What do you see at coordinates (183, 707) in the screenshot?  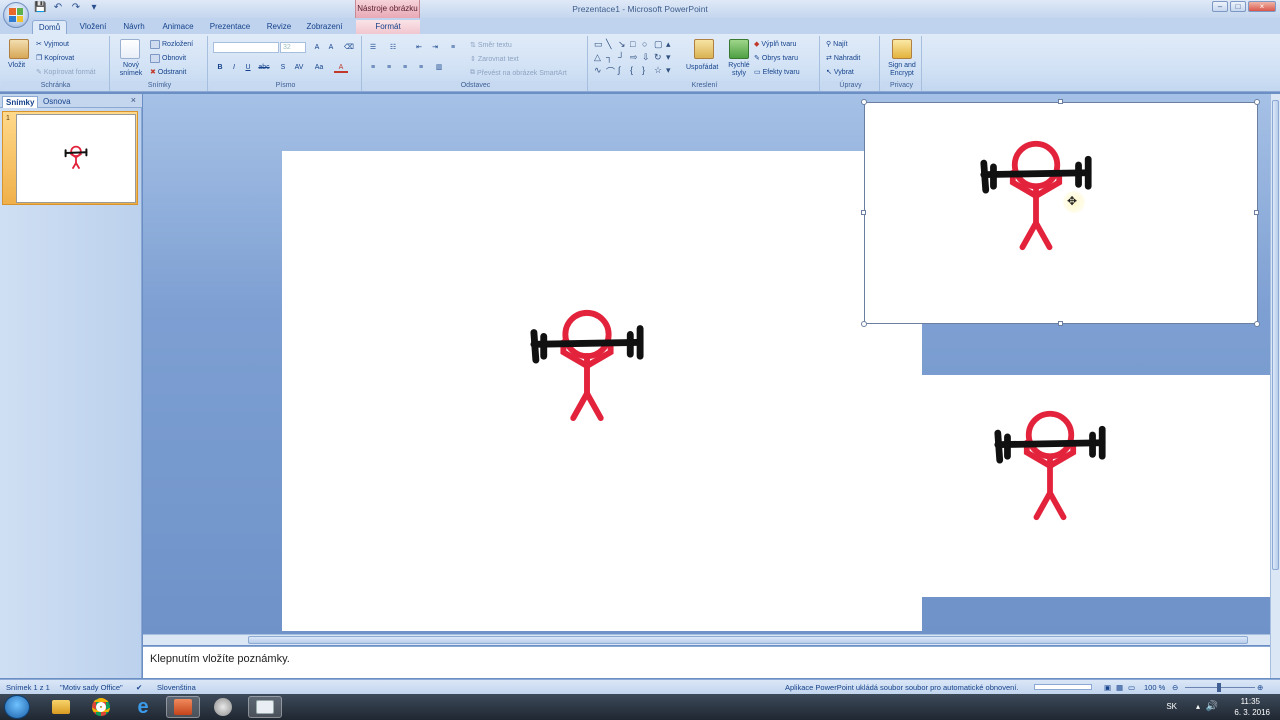 I see `taskbar-powerpoint` at bounding box center [183, 707].